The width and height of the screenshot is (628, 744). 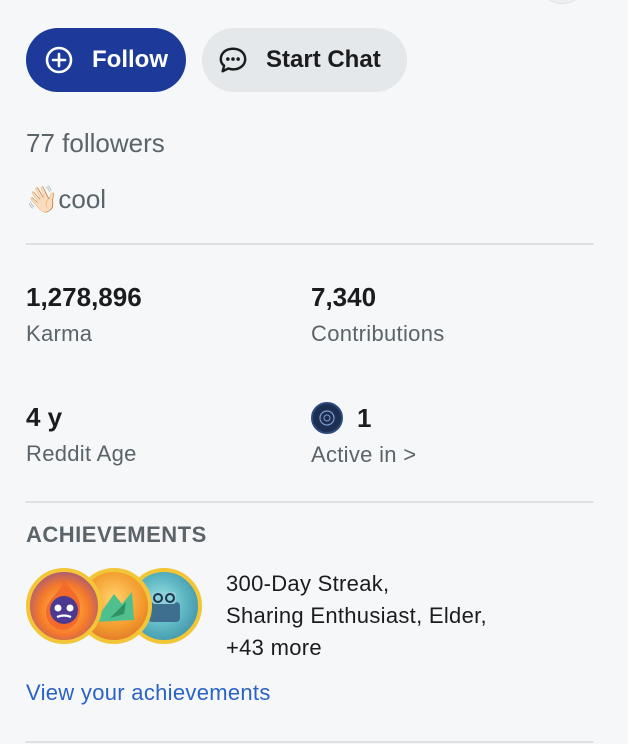 What do you see at coordinates (114, 607) in the screenshot?
I see `achievement-badges` at bounding box center [114, 607].